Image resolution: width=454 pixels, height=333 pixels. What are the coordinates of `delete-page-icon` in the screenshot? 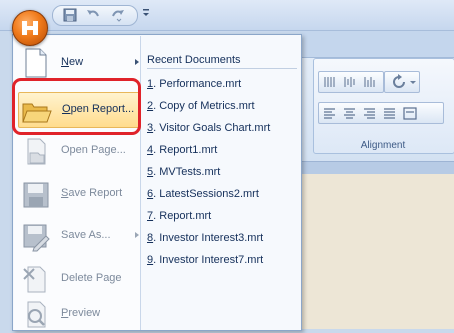 It's located at (36, 279).